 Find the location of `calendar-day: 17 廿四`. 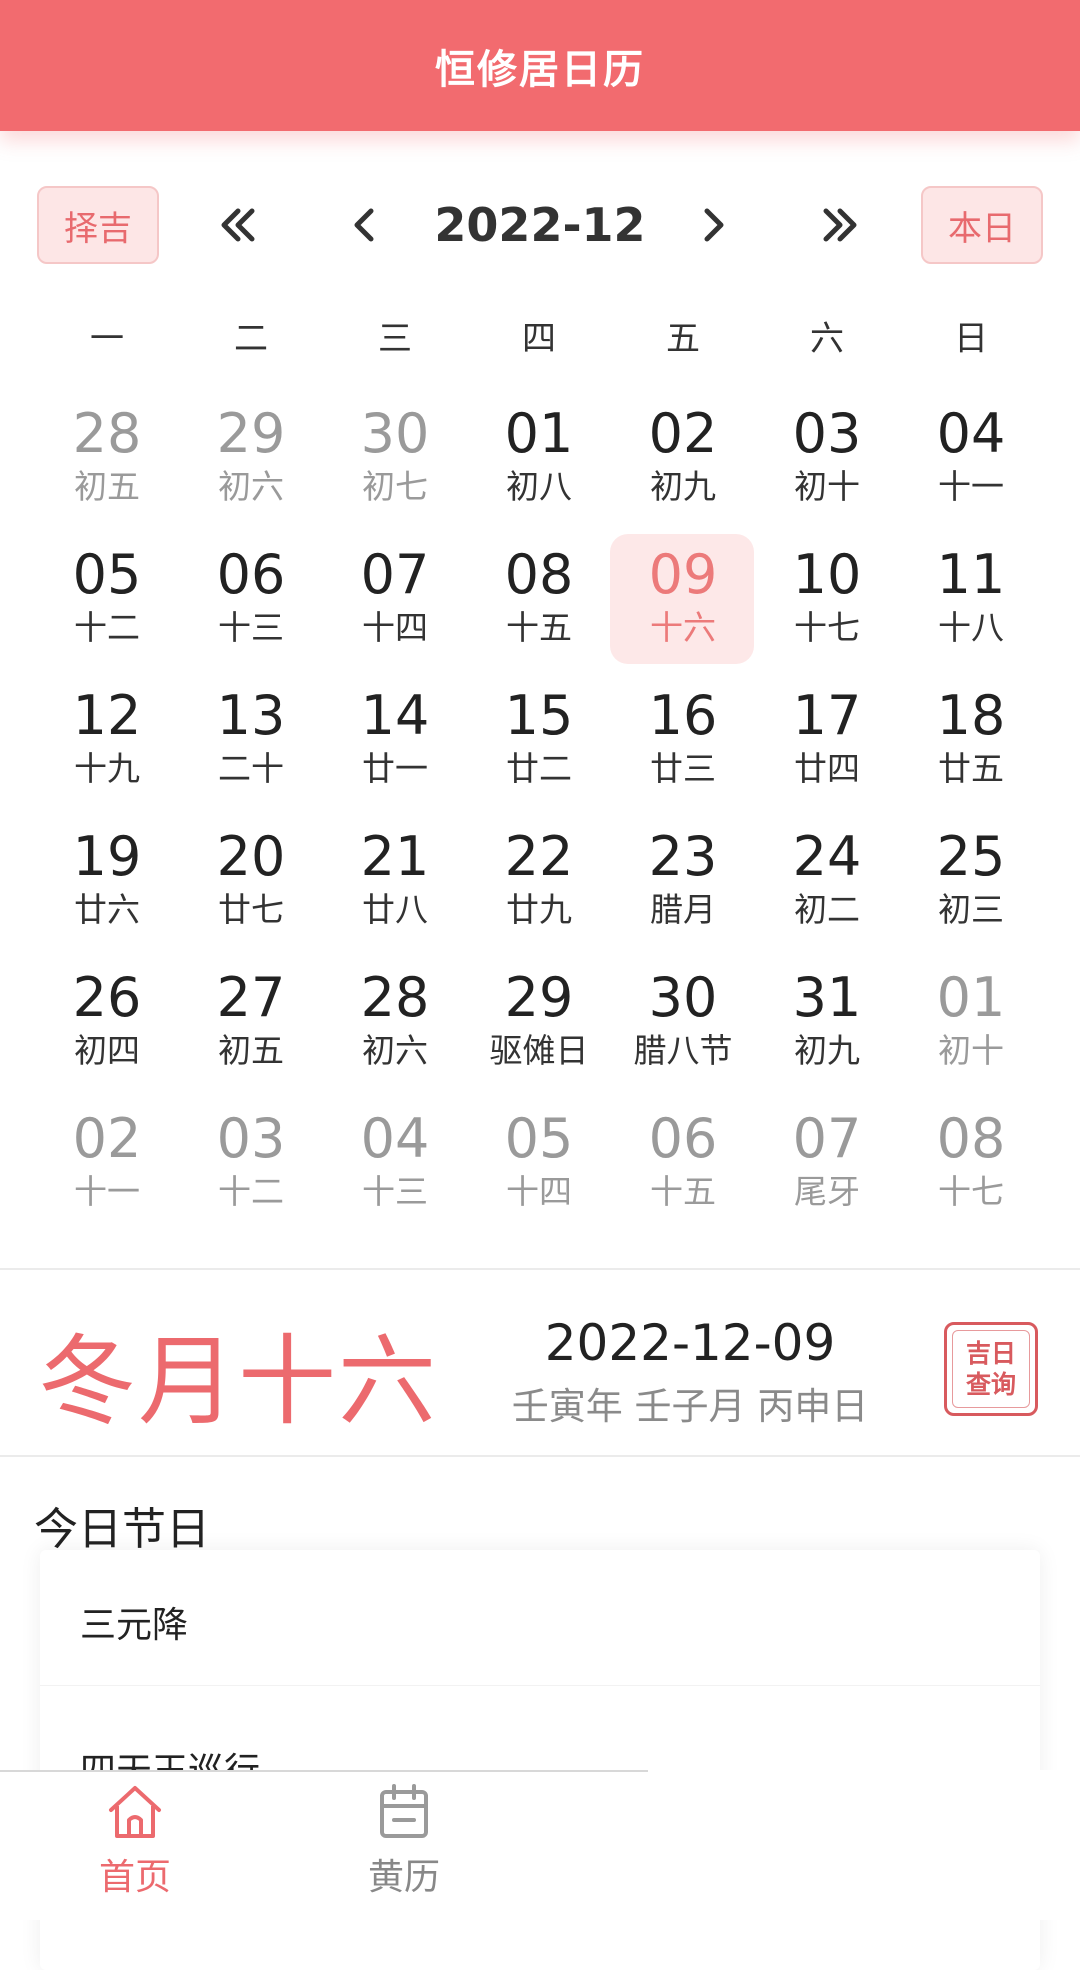

calendar-day: 17 廿四 is located at coordinates (827, 742).